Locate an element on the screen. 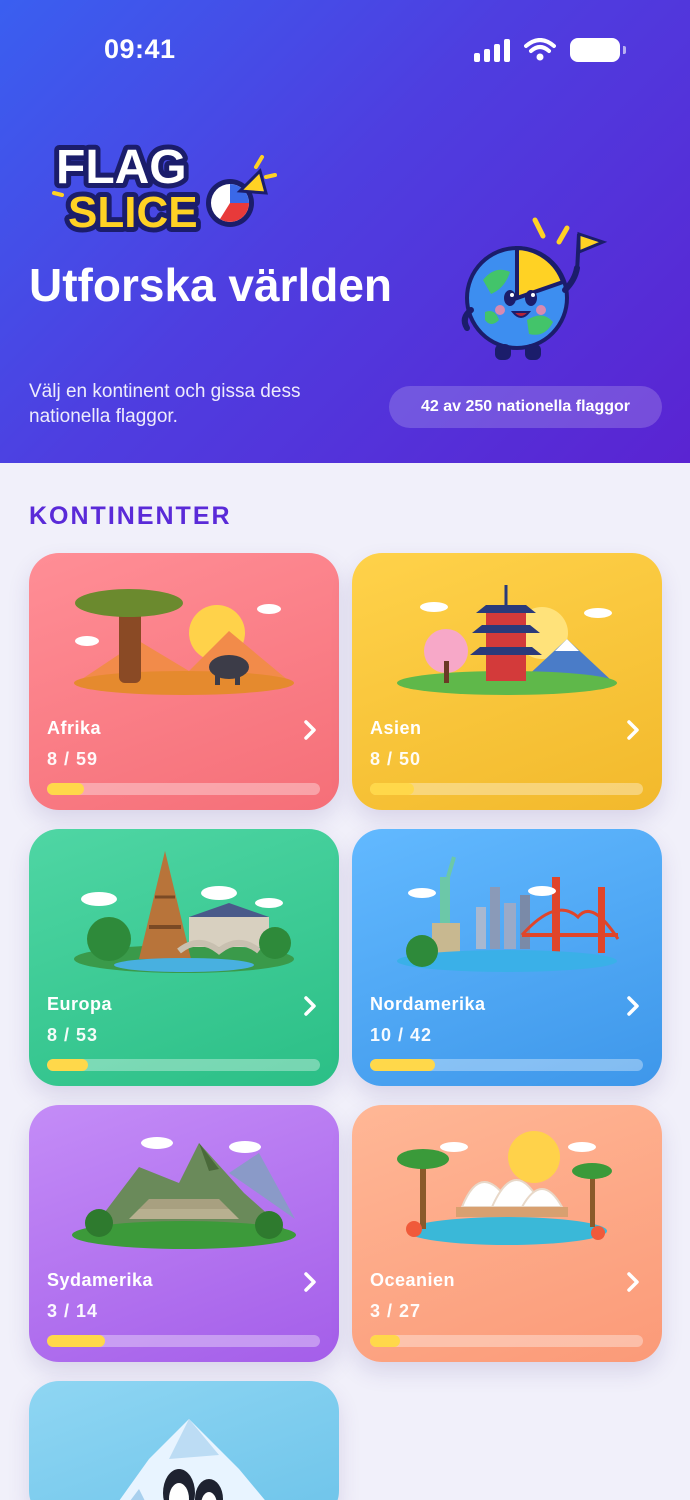  oceania-illustration is located at coordinates (504, 1188).